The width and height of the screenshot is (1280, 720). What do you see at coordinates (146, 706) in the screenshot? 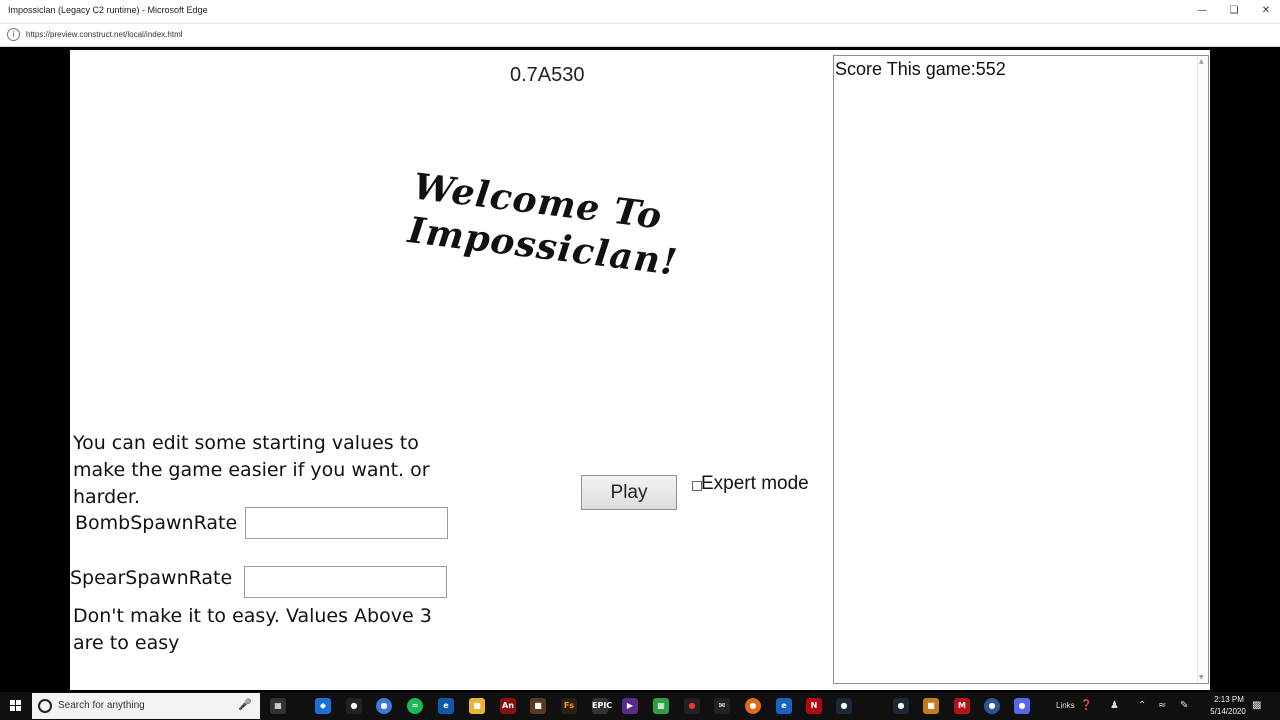
I see `taskbar-search: Search for anything 🎤` at bounding box center [146, 706].